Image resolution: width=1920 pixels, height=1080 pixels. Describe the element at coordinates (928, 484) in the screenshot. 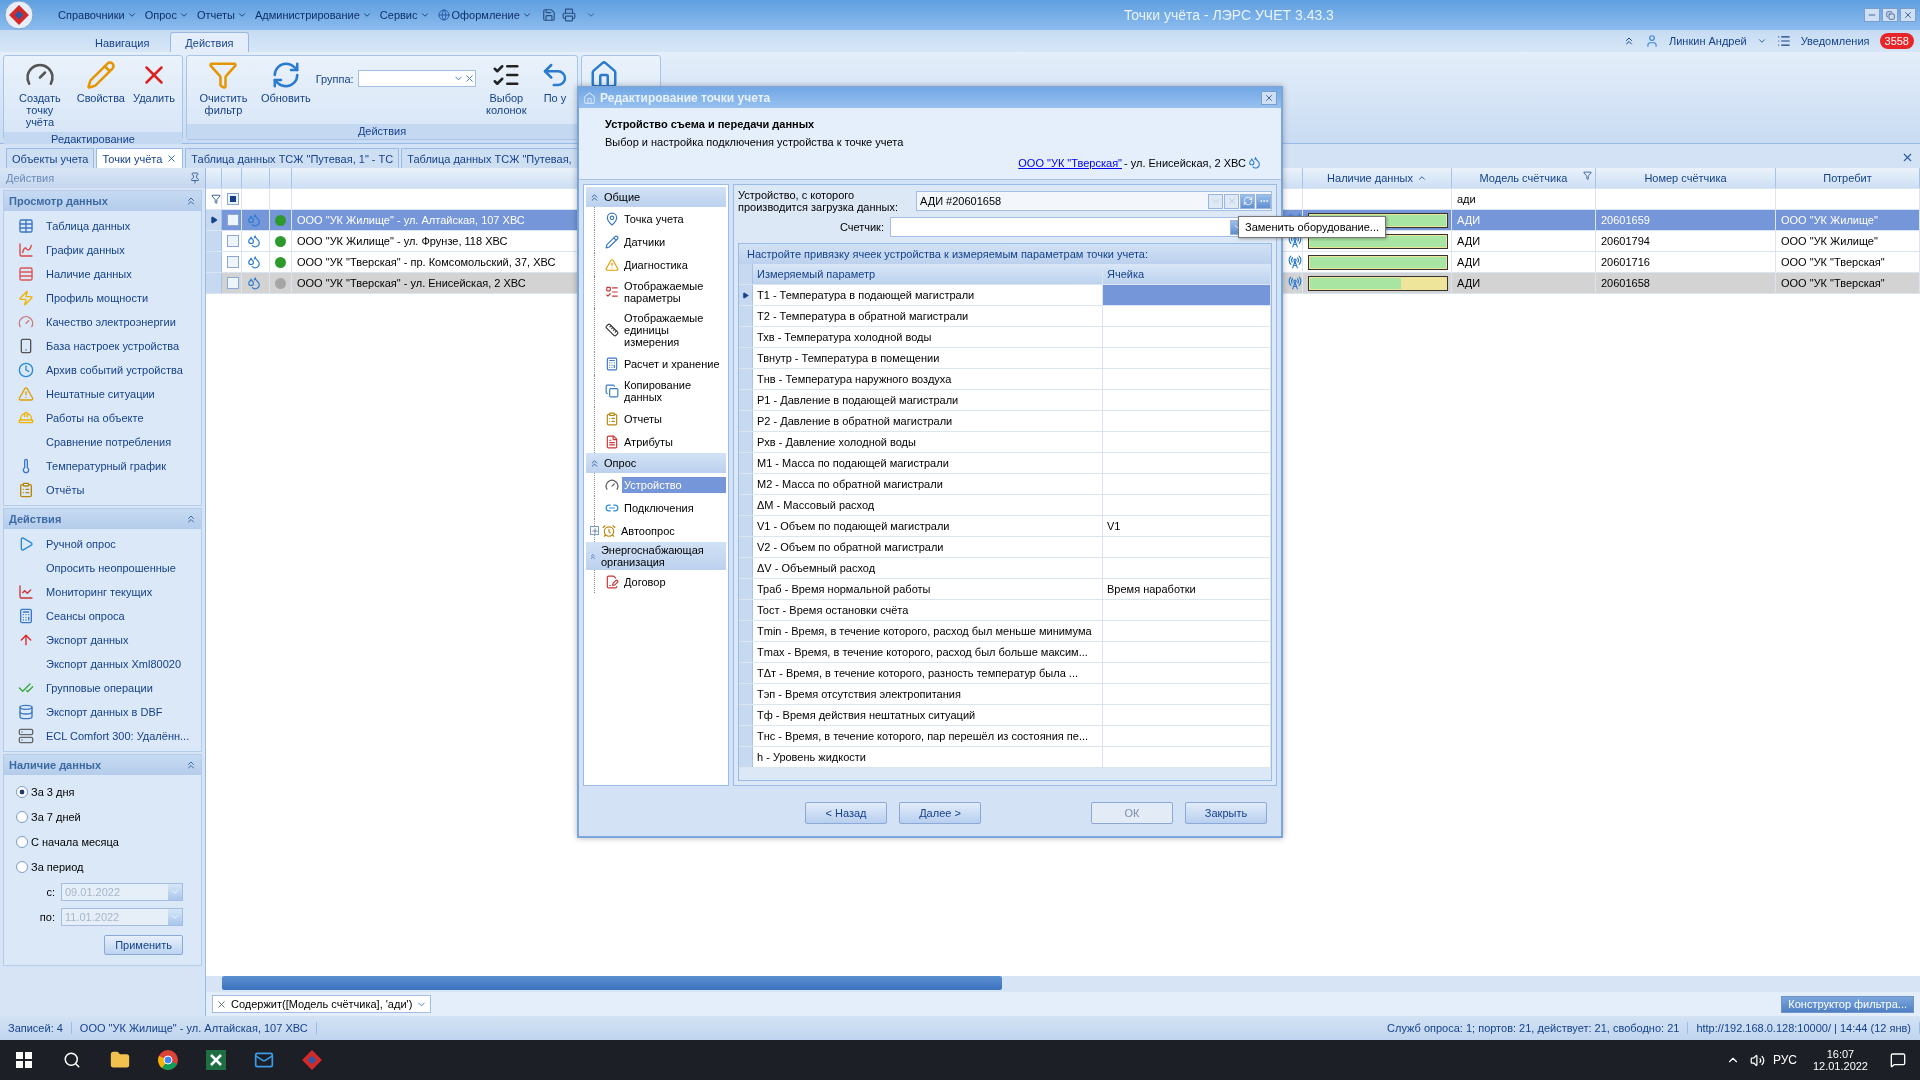

I see `table-cell: М2 - Масса по обратной магистрали` at that location.